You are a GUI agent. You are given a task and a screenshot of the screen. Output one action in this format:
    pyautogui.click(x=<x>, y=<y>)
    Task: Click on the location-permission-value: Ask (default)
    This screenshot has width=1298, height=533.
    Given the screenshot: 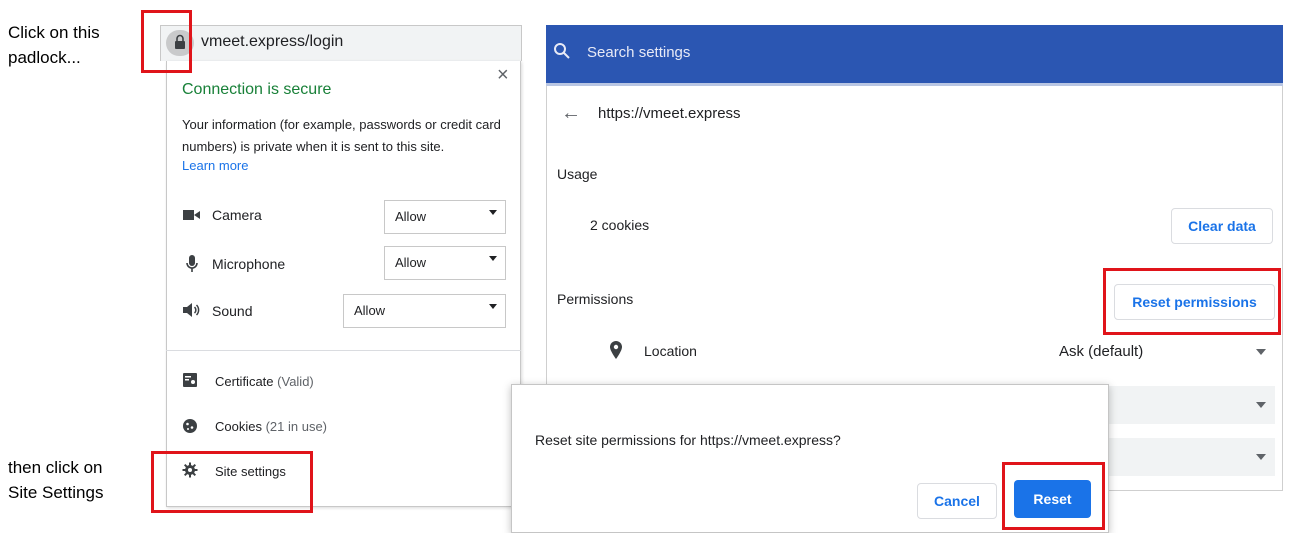 What is the action you would take?
    pyautogui.click(x=1101, y=351)
    